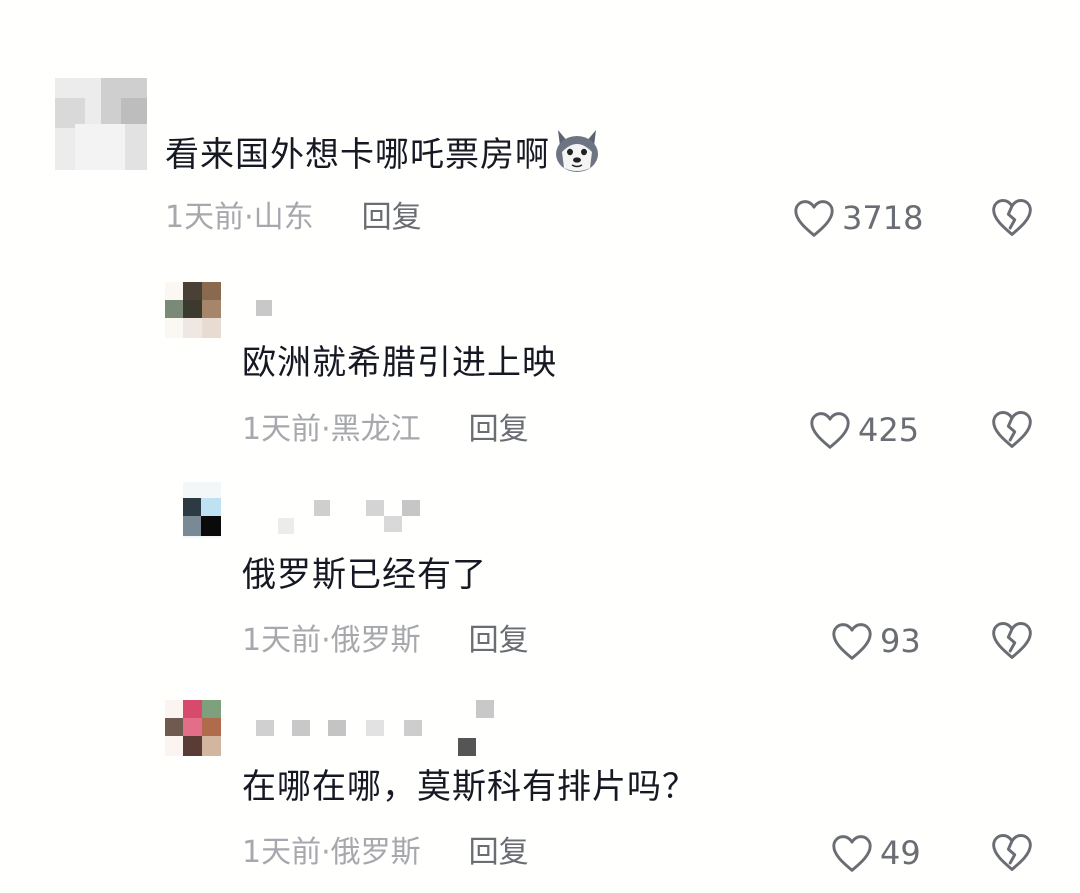  Describe the element at coordinates (900, 641) in the screenshot. I see `like-count: 93` at that location.